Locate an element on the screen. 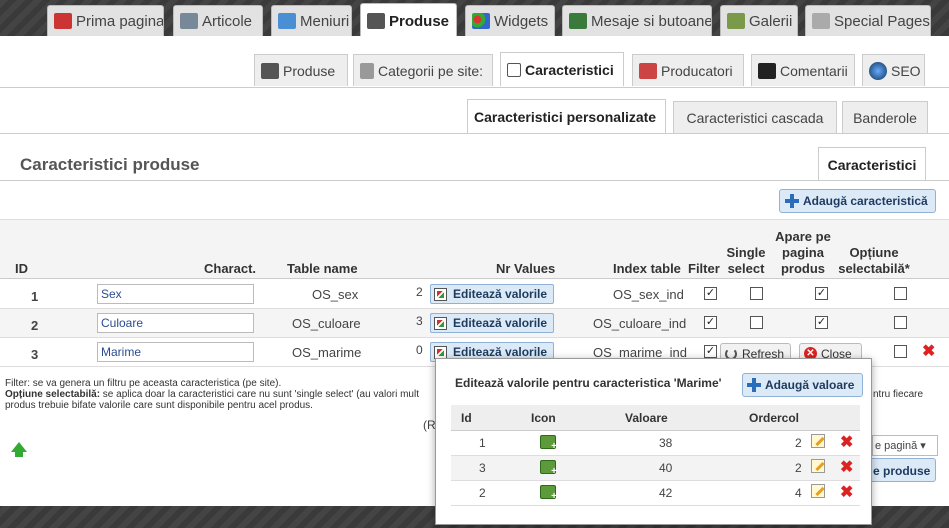 This screenshot has width=949, height=528. subtab-comentarii: Comentarii is located at coordinates (803, 70).